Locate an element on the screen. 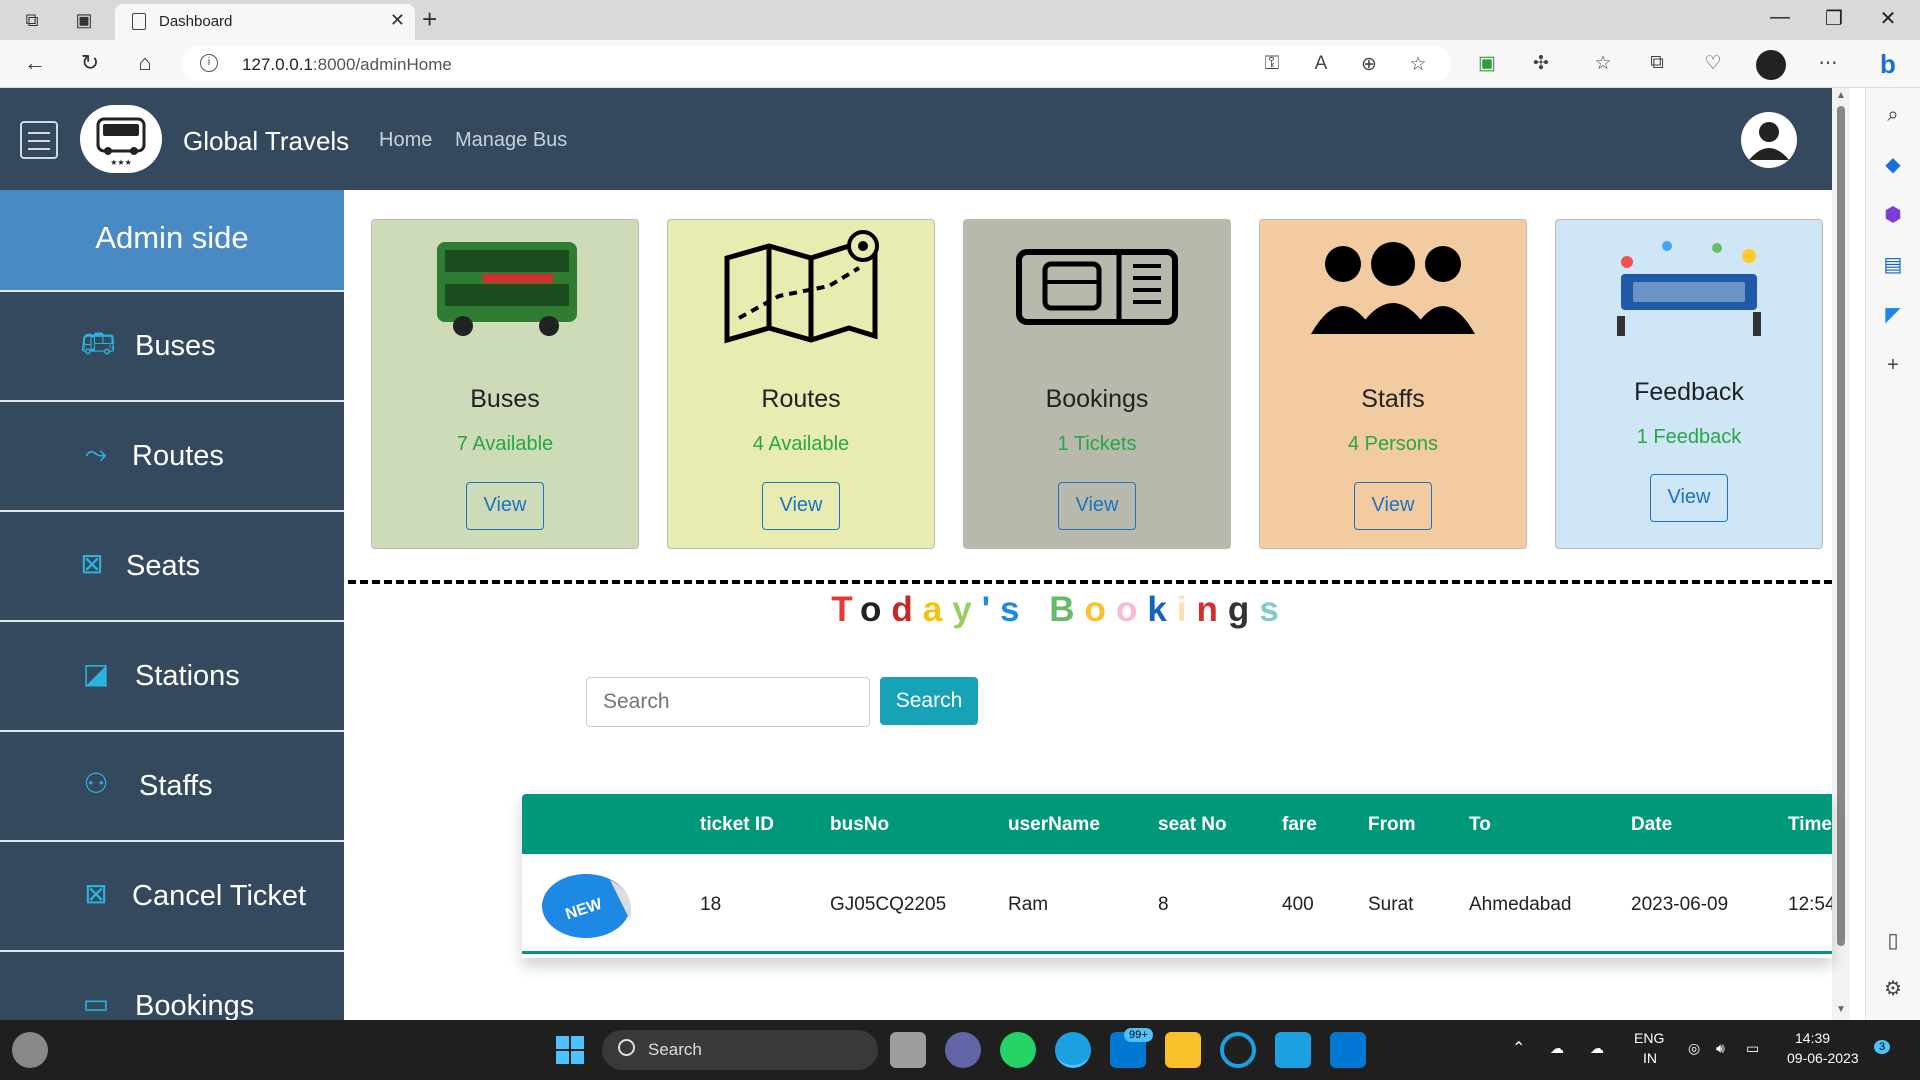 Image resolution: width=1920 pixels, height=1080 pixels. file-explorer-icon is located at coordinates (1183, 1050).